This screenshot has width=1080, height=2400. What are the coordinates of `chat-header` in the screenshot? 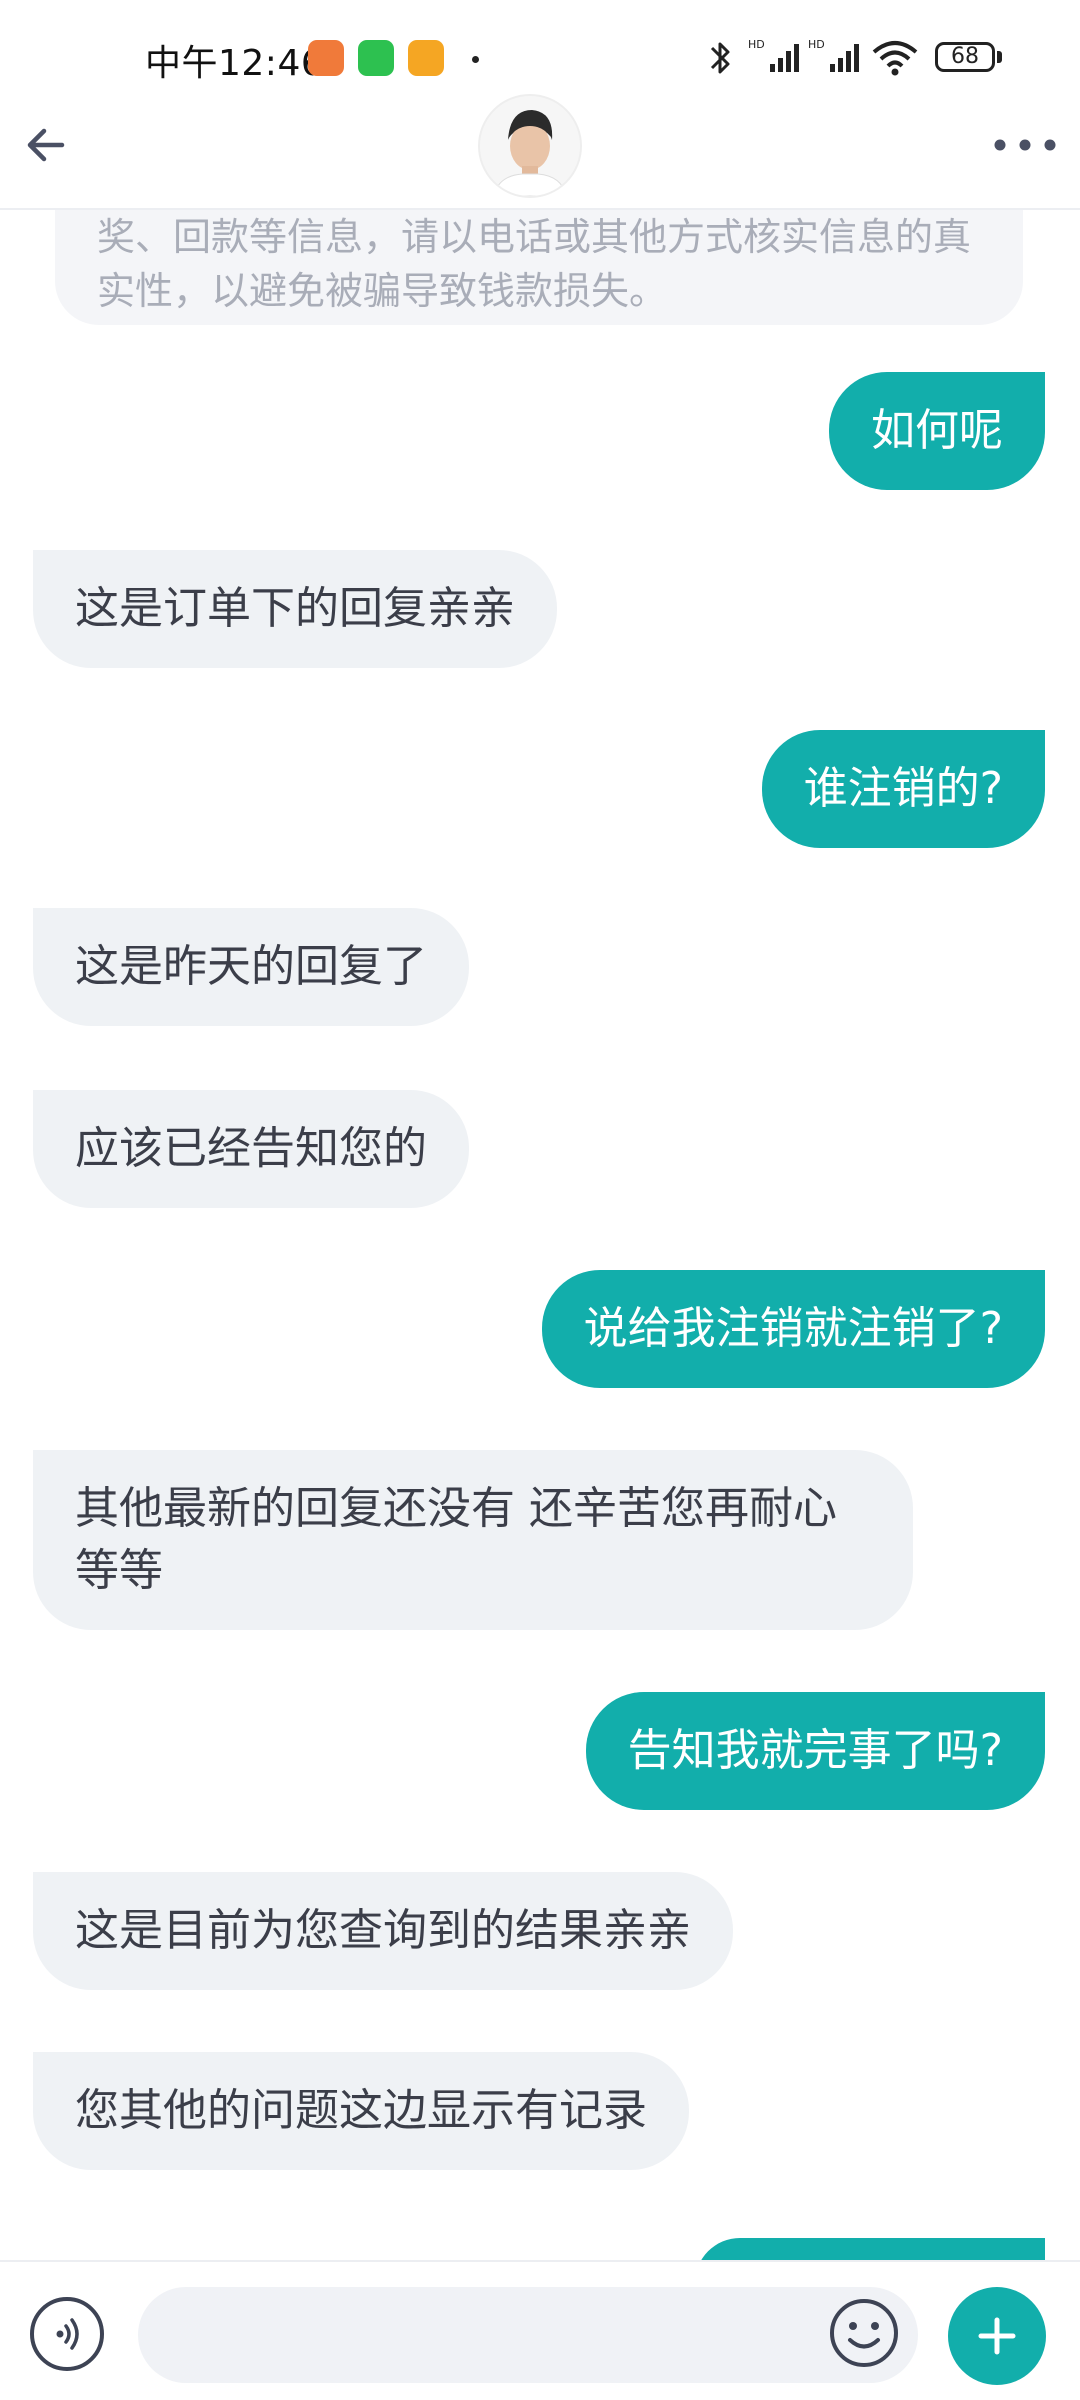 It's located at (540, 150).